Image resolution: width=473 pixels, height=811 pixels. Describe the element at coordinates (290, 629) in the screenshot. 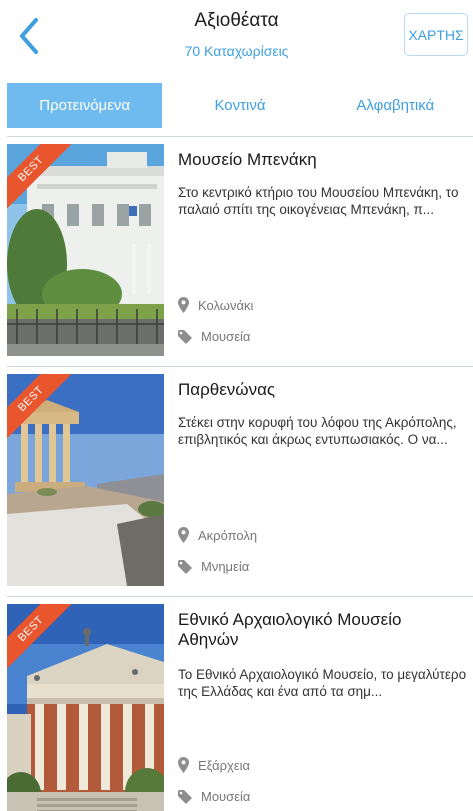

I see `item-title: Εθνικό Αρχαιολογικό Μουσείο Αθηνών` at that location.